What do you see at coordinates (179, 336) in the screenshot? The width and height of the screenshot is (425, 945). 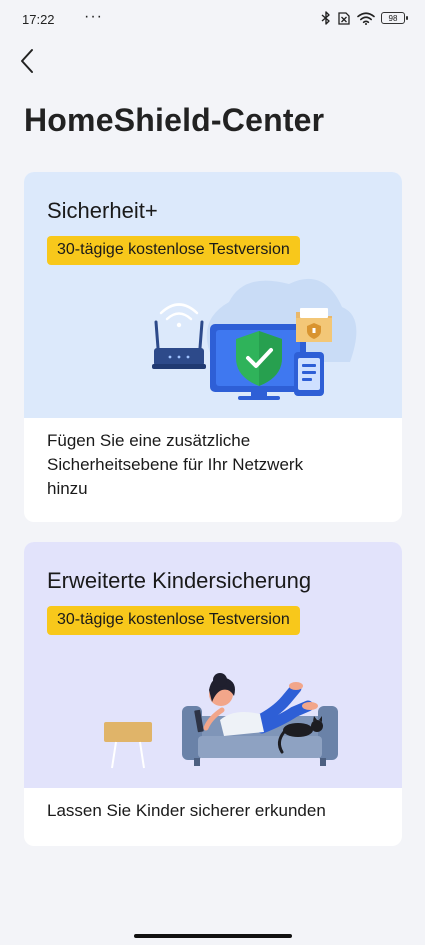 I see `router-icon` at bounding box center [179, 336].